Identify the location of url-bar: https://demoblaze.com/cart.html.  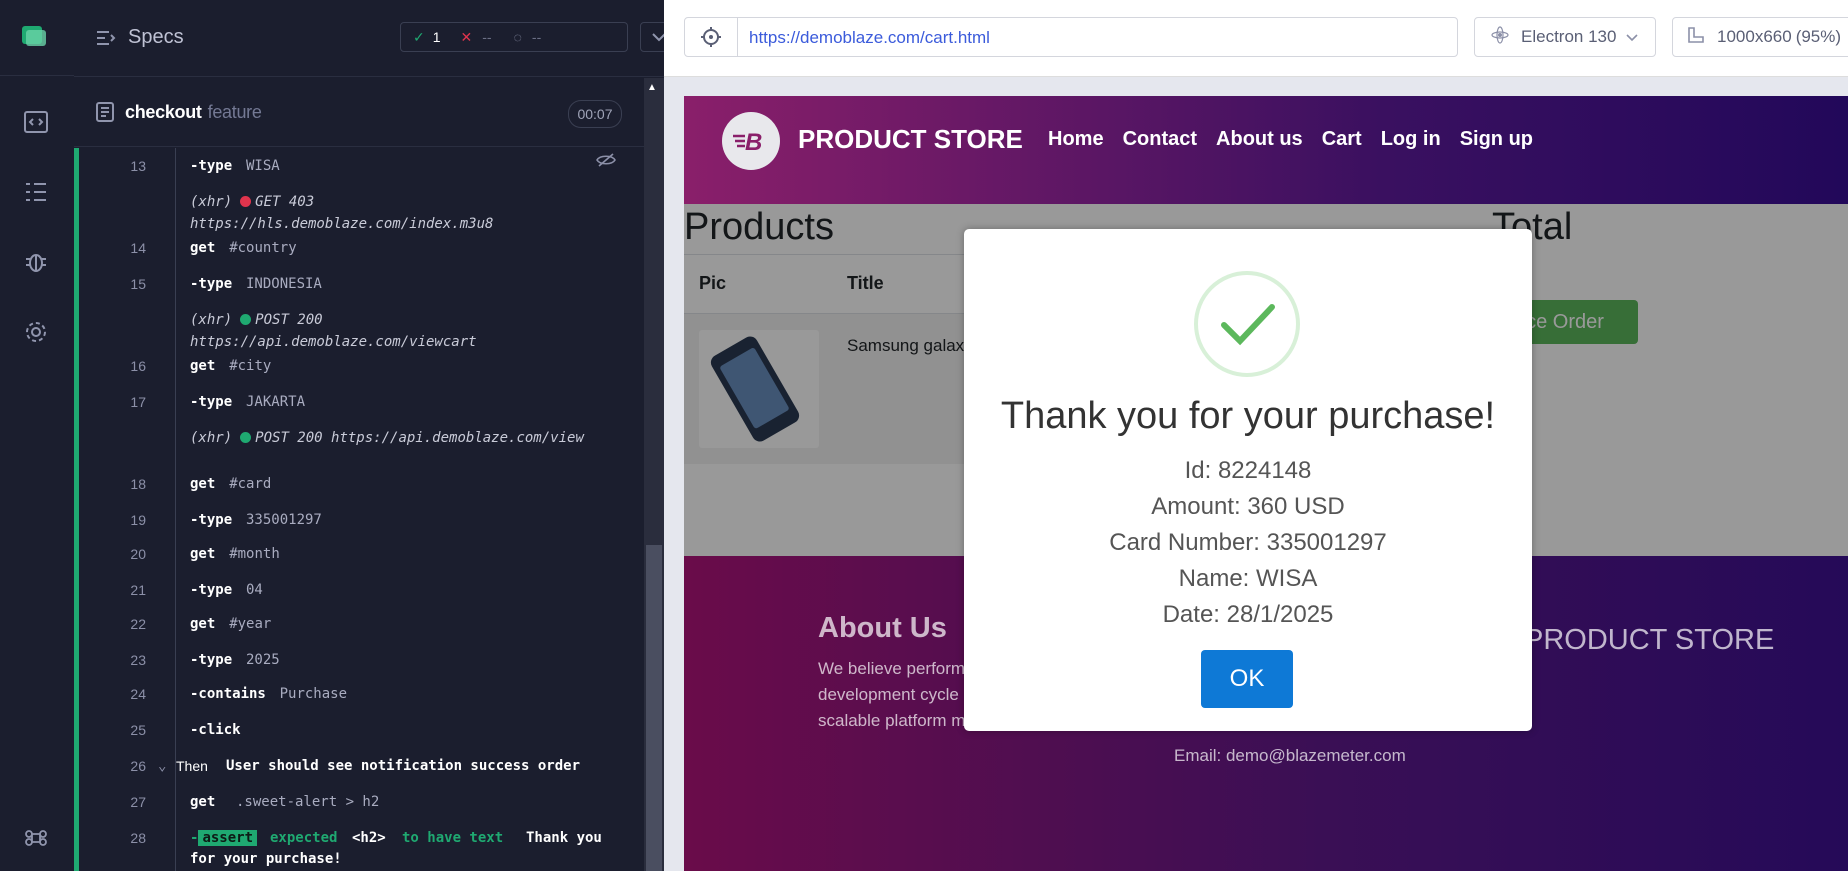
(1071, 37).